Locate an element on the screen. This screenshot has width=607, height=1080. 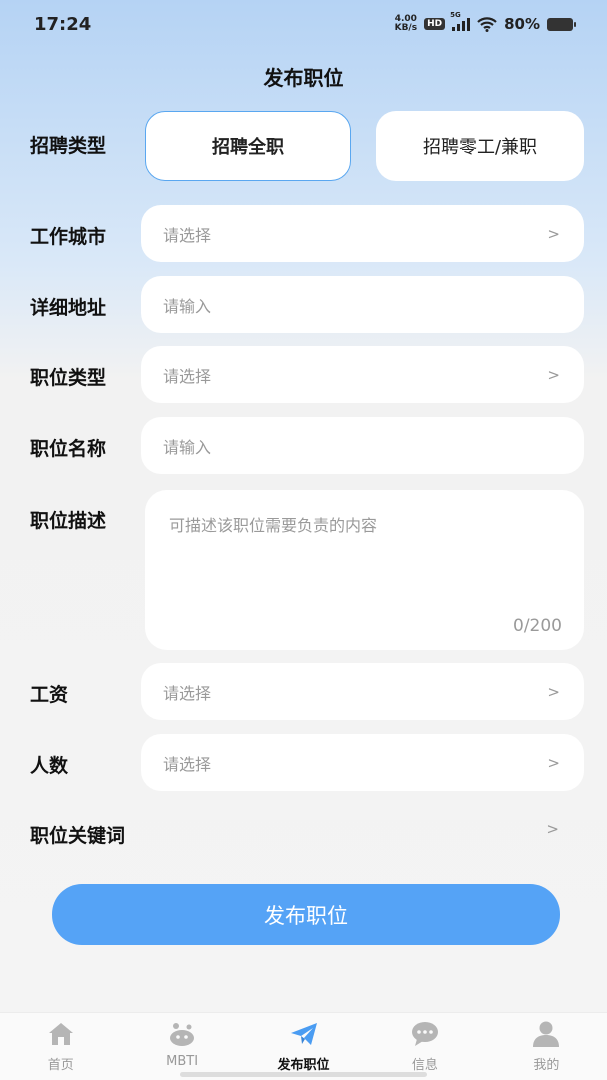
tab-messages: 信息 is located at coordinates (424, 1046).